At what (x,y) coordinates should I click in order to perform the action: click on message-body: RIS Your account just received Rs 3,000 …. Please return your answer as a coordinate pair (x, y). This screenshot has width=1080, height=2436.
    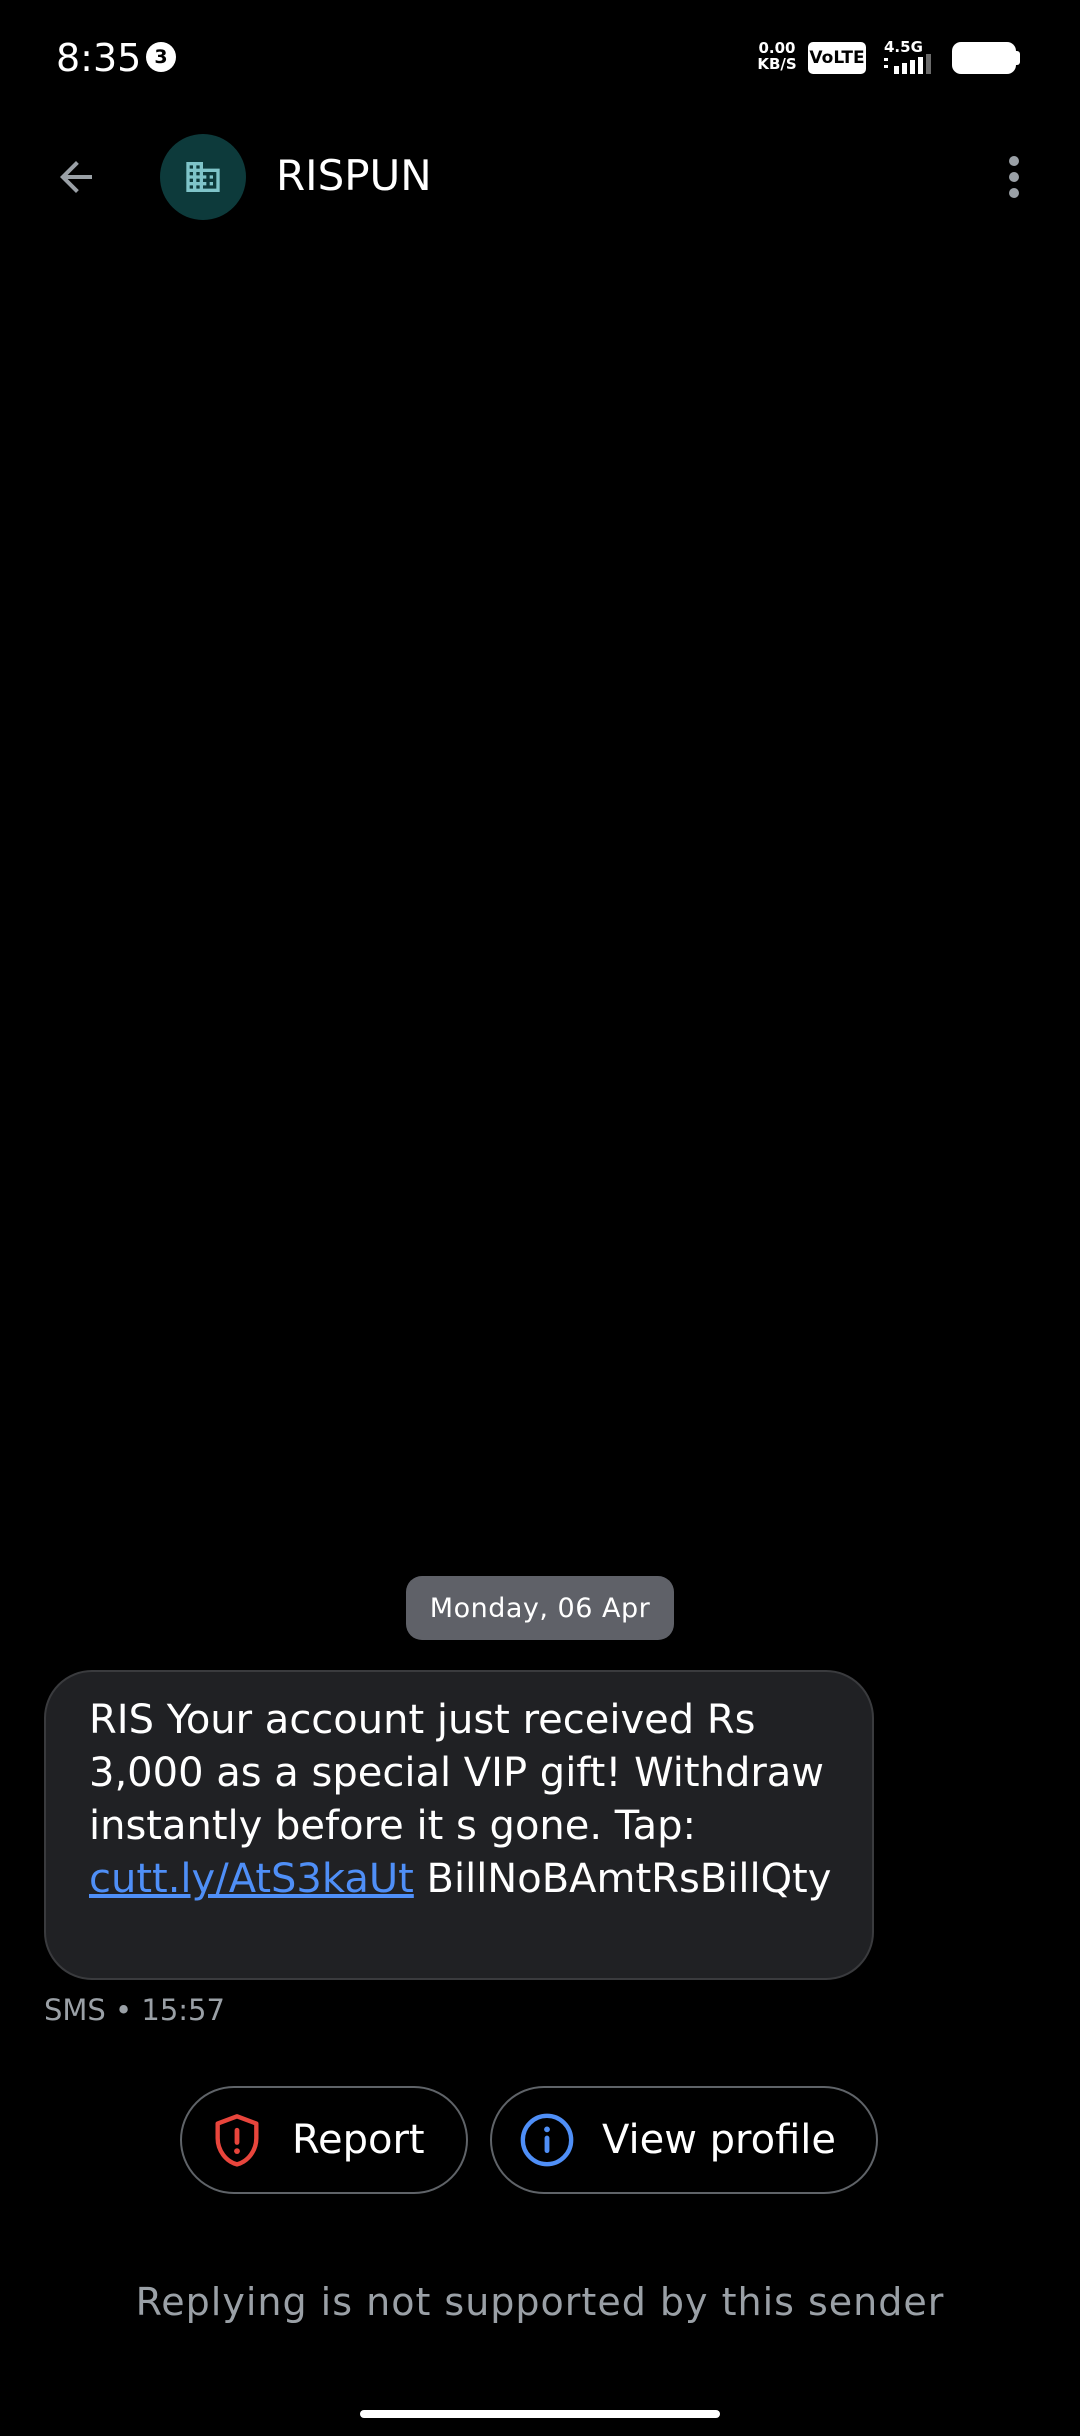
    Looking at the image, I should click on (456, 1773).